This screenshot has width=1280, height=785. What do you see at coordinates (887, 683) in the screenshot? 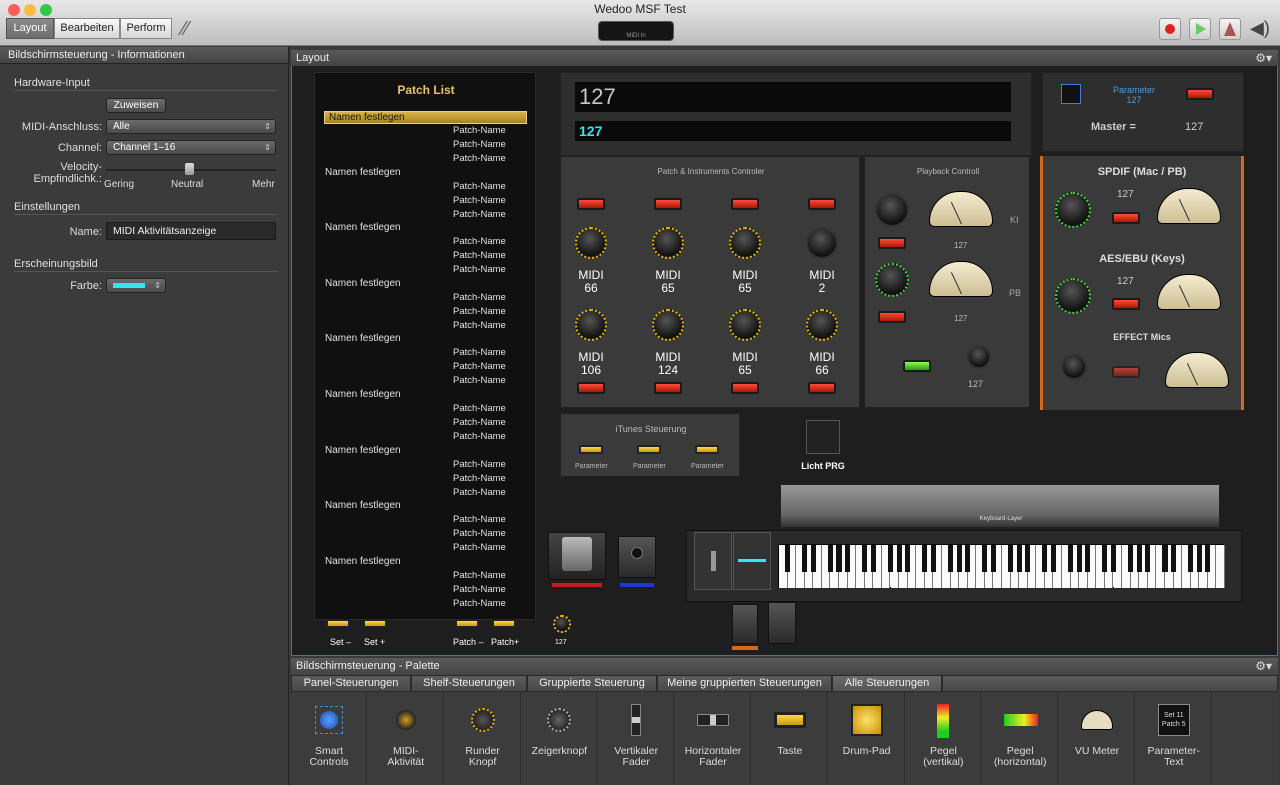
I see `tab-all-controls: Alle Steuerungen` at bounding box center [887, 683].